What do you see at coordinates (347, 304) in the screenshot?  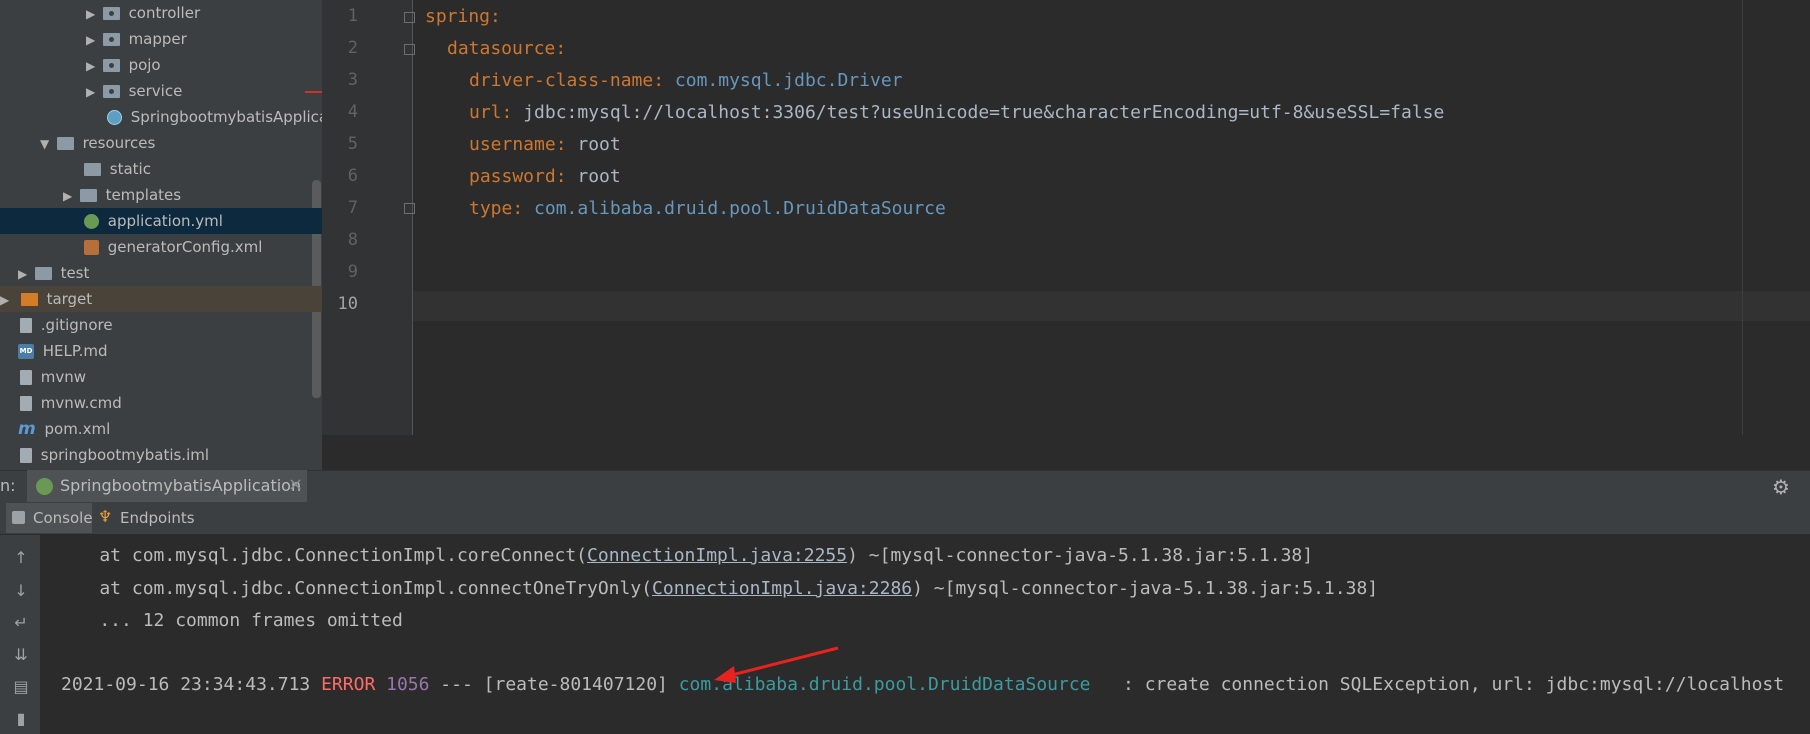 I see `line-number-current: 10` at bounding box center [347, 304].